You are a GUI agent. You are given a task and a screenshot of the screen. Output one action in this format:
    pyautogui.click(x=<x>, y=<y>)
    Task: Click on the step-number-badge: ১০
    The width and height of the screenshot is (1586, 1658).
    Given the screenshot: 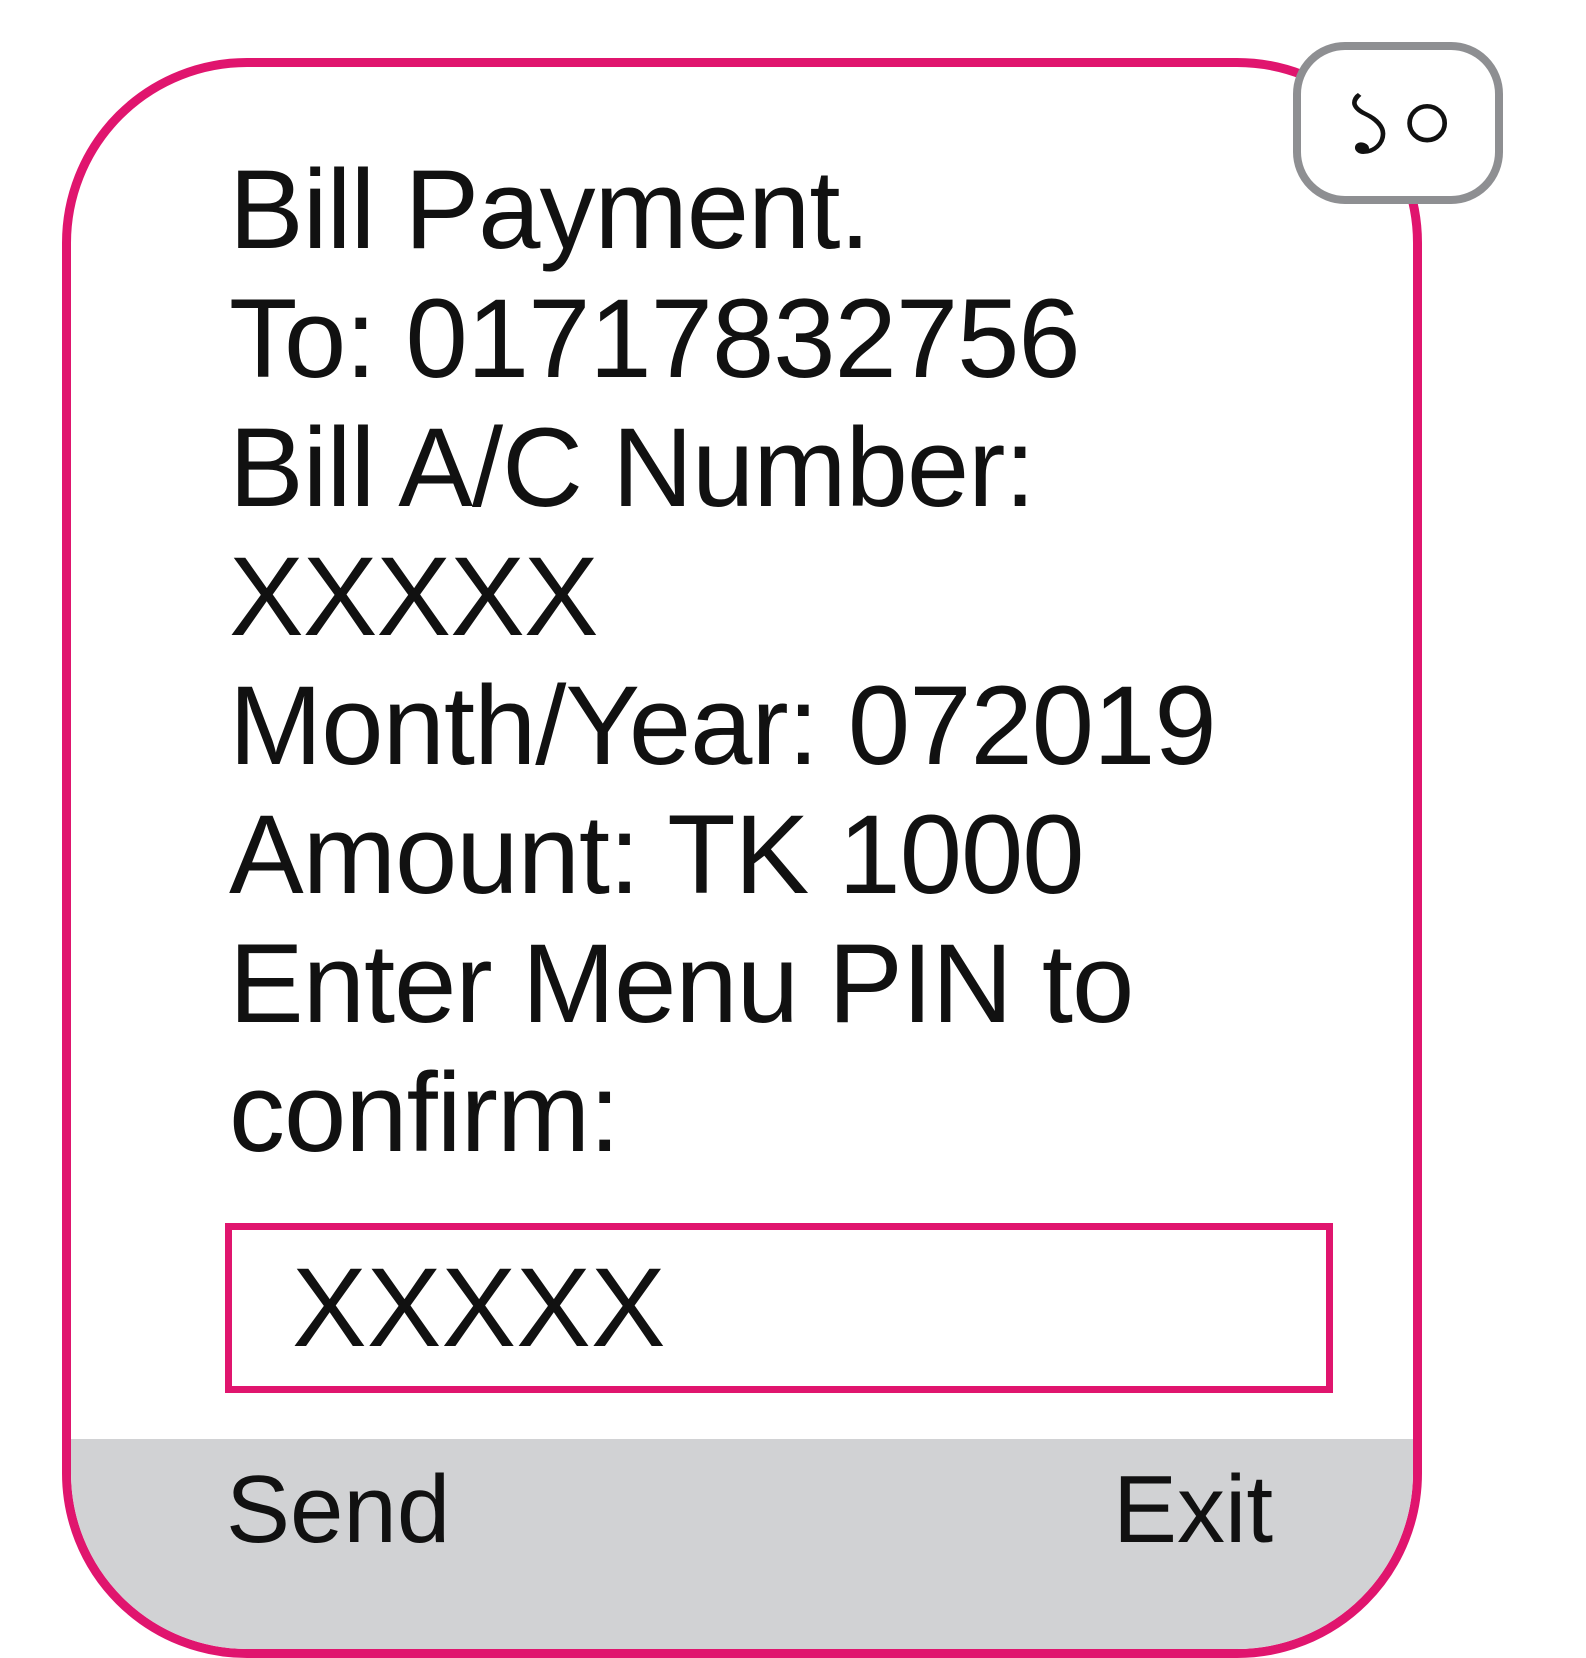 What is the action you would take?
    pyautogui.click(x=1398, y=123)
    